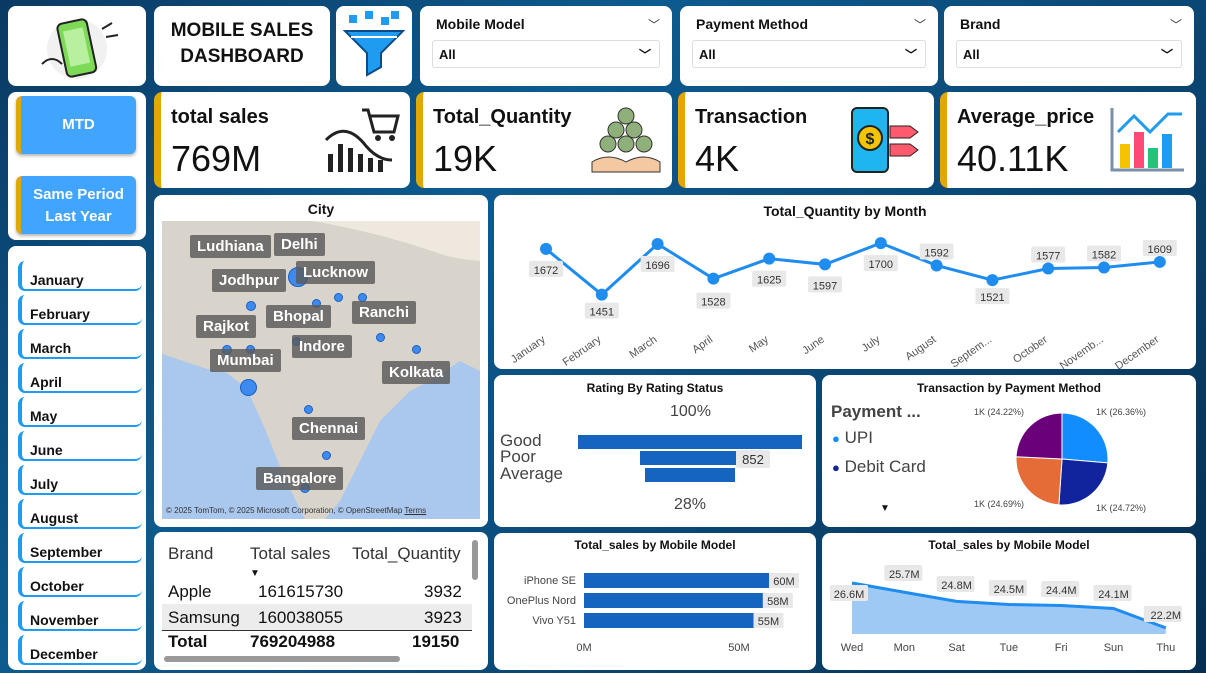 Image resolution: width=1206 pixels, height=673 pixels. I want to click on slicer-mobile-model: Mobile Model ﹀ All ﹀, so click(546, 46).